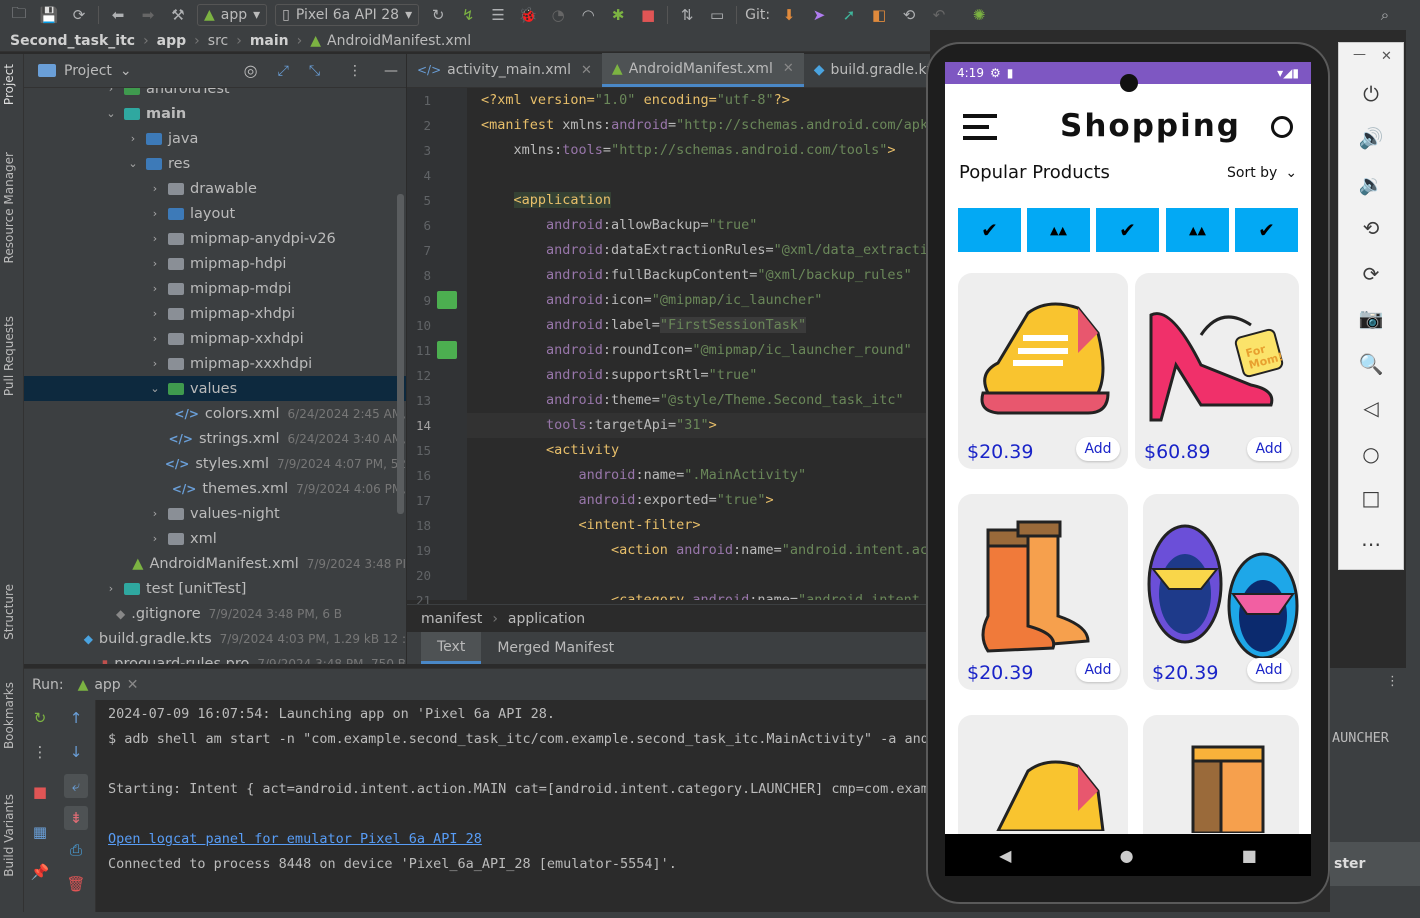 This screenshot has height=918, width=1420. Describe the element at coordinates (1371, 184) in the screenshot. I see `volume-down-icon: 🔉` at that location.